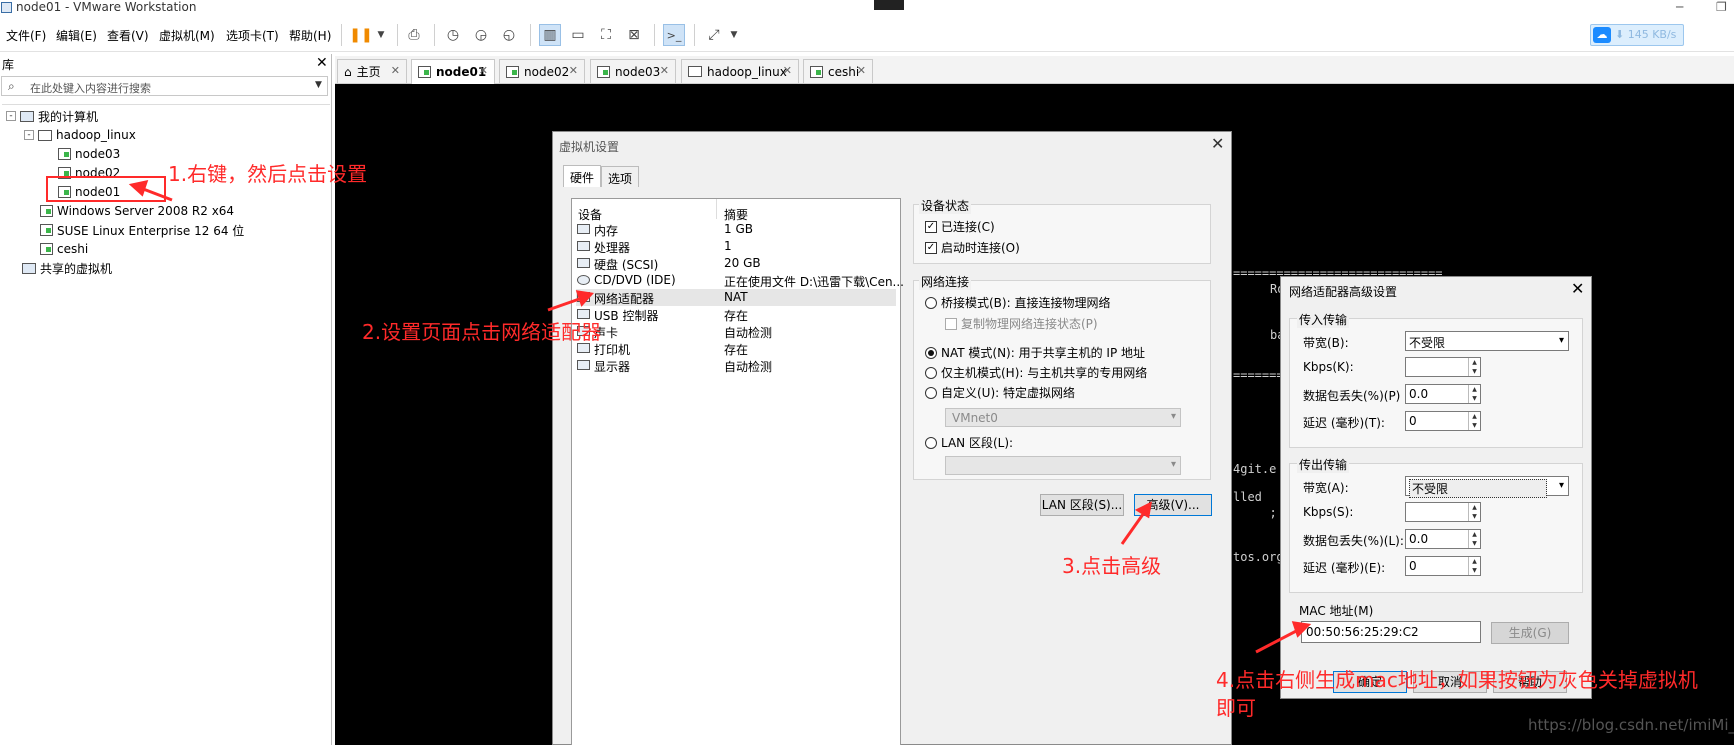 Image resolution: width=1734 pixels, height=745 pixels. I want to click on arrow-step1-head, so click(138, 188).